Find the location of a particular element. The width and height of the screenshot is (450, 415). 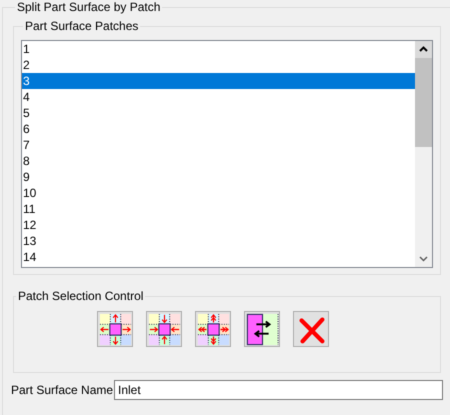

scroll-up-icon is located at coordinates (423, 49).